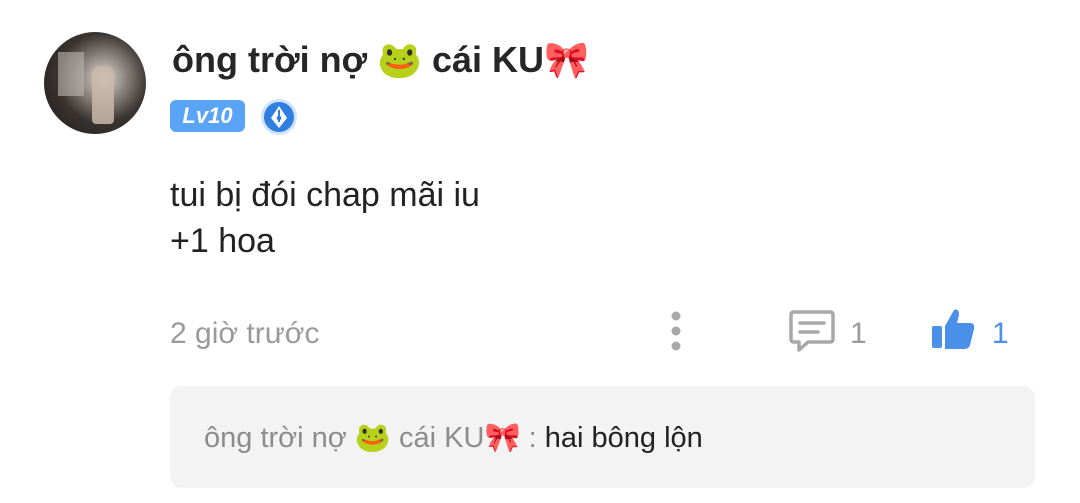 This screenshot has width=1080, height=503. I want to click on more-vertical-icon, so click(676, 331).